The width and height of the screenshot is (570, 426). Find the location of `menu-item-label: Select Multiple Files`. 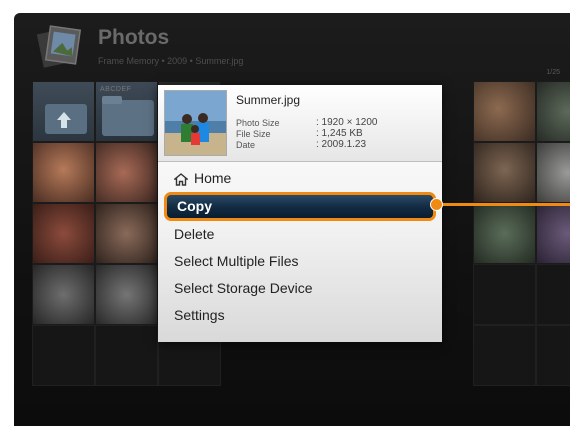

menu-item-label: Select Multiple Files is located at coordinates (236, 261).